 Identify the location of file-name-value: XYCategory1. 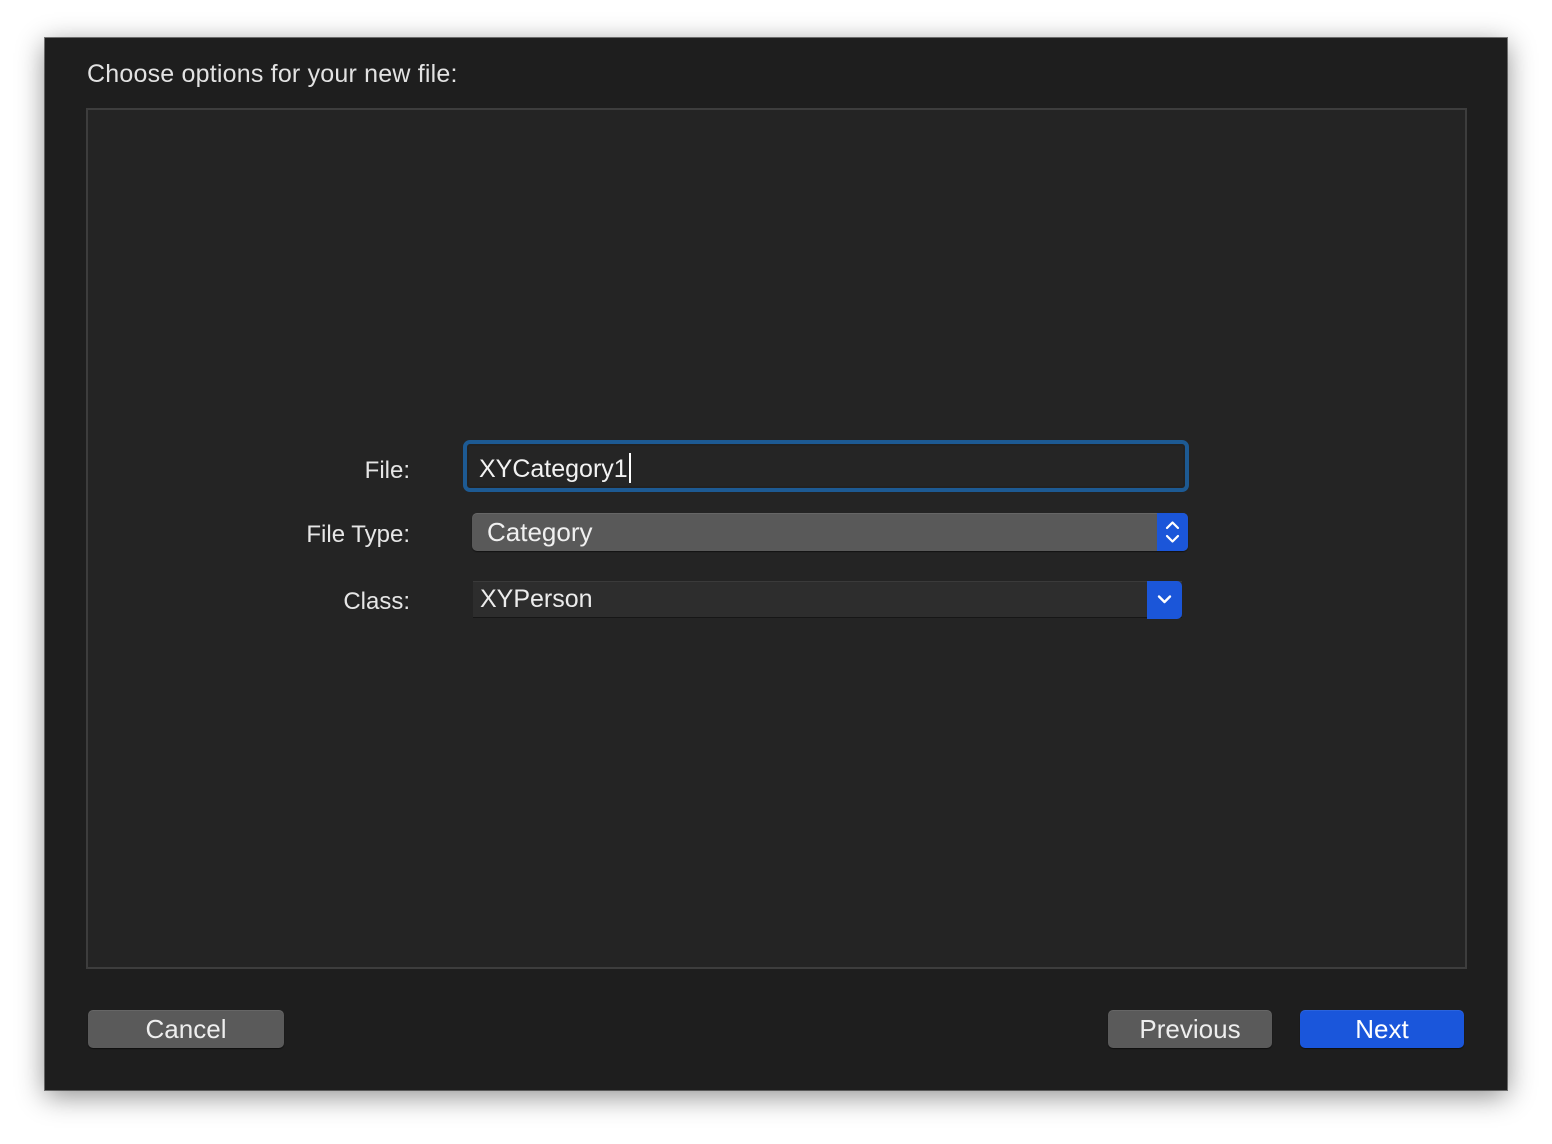
(555, 468).